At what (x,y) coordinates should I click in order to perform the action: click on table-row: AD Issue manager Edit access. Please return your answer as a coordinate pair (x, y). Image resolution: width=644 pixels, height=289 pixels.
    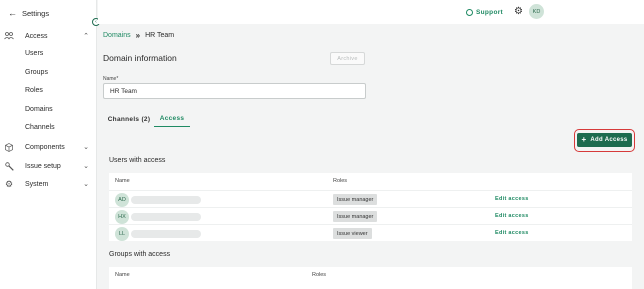
    Looking at the image, I should click on (370, 198).